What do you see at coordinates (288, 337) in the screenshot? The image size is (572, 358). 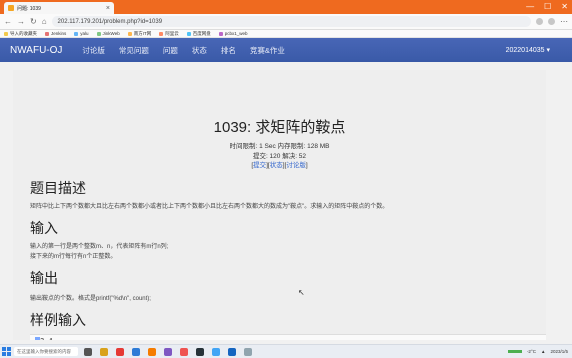 I see `sample-input-box: 3 4` at bounding box center [288, 337].